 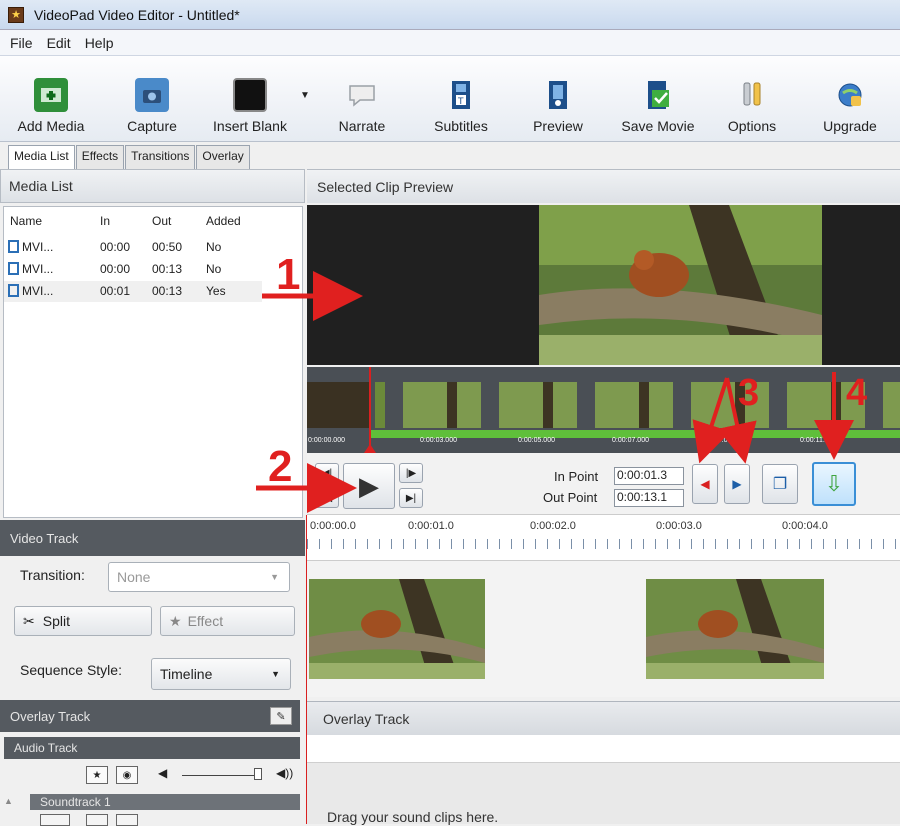 I want to click on annotation-4: 4, so click(x=857, y=393).